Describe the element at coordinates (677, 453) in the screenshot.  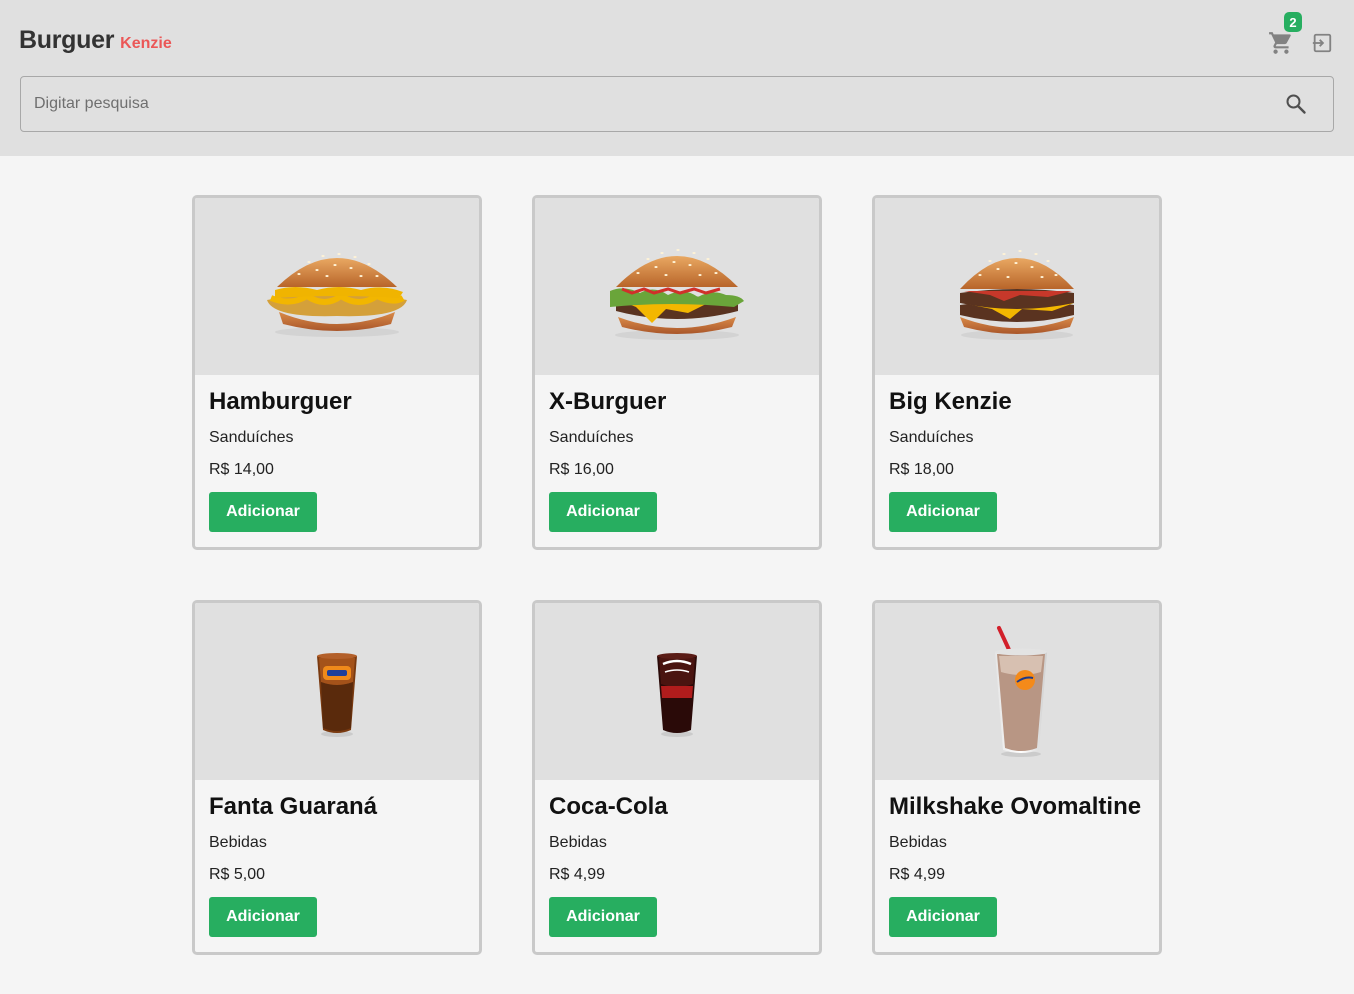
I see `product-info: X-Burguer Sanduíches R$ 16,00 Adicionar` at that location.